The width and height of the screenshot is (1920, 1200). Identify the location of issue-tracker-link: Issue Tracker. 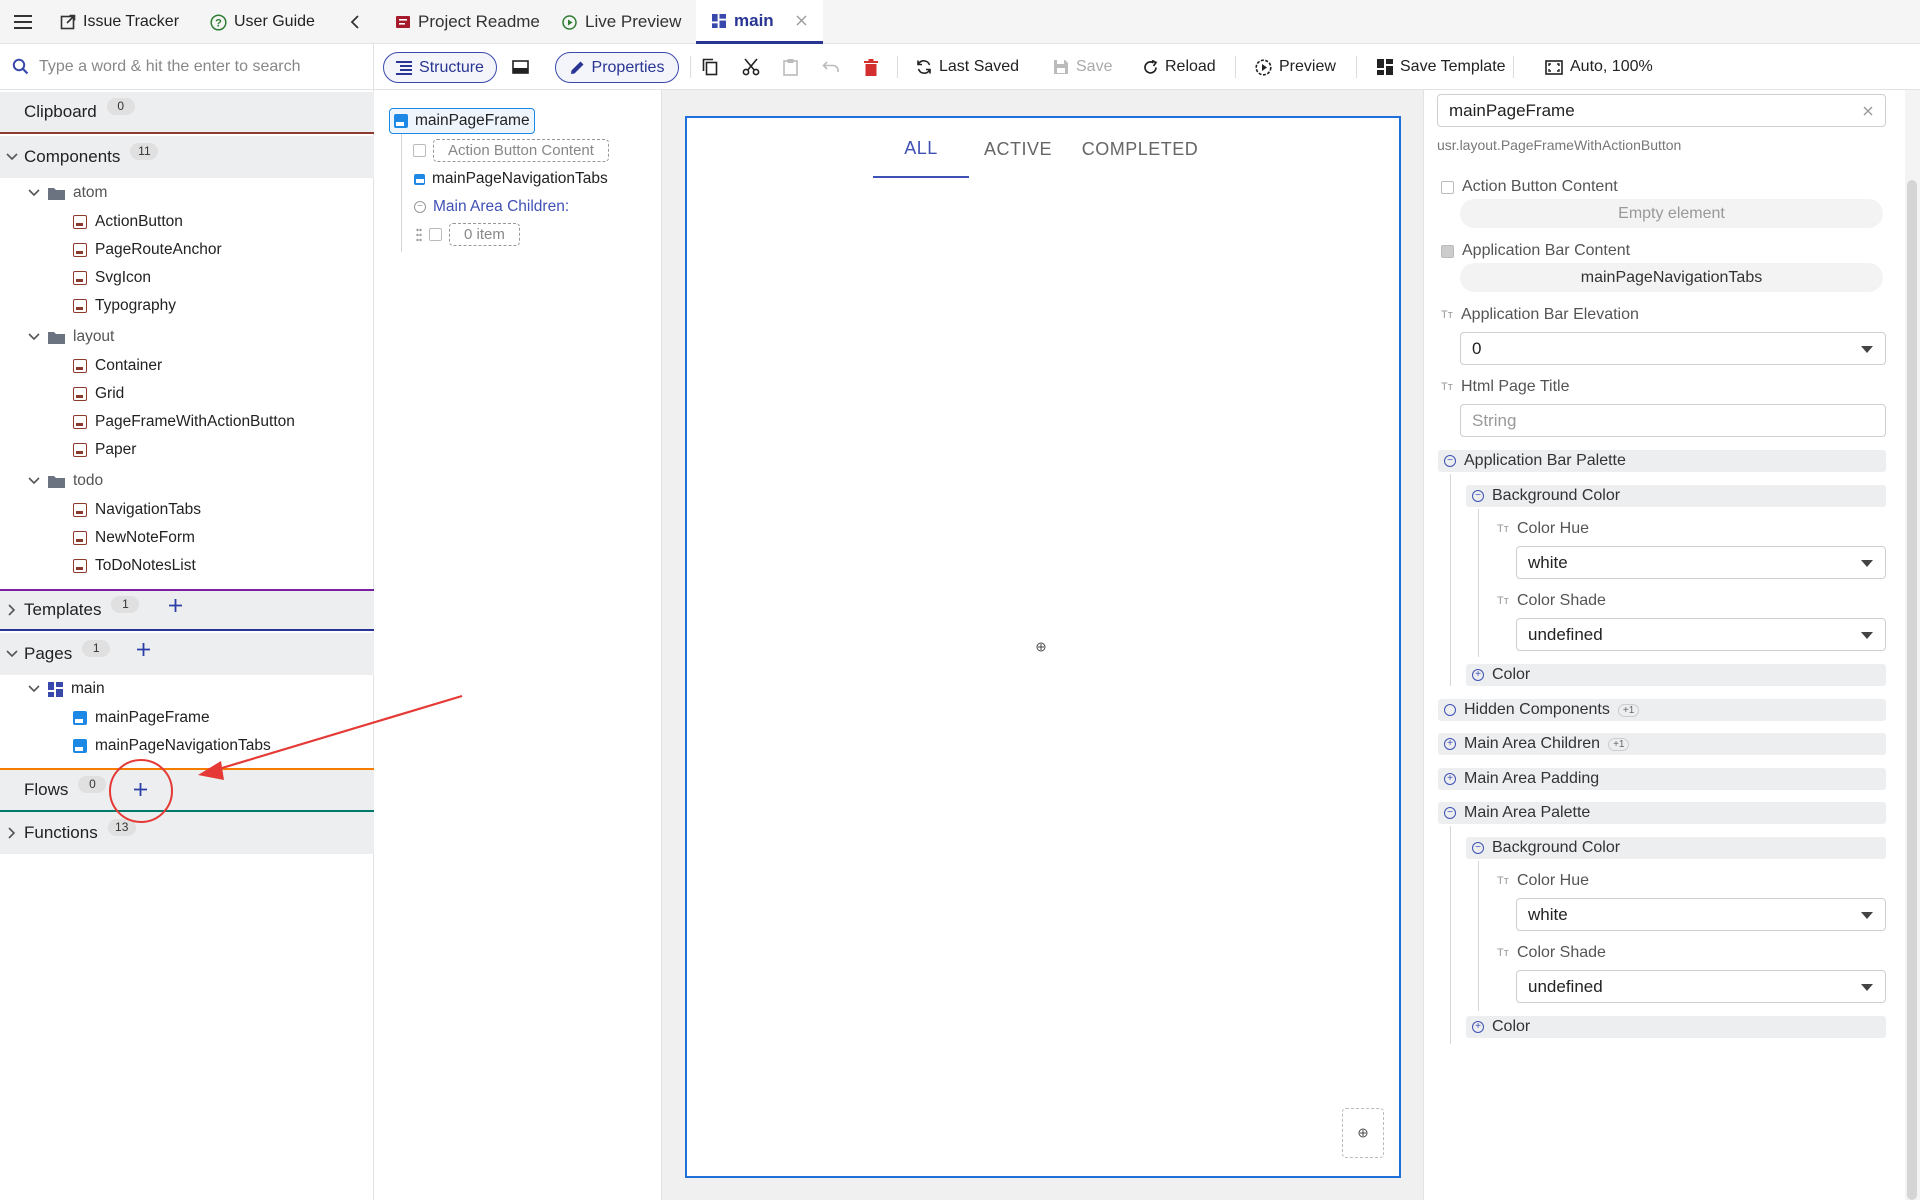
(119, 22).